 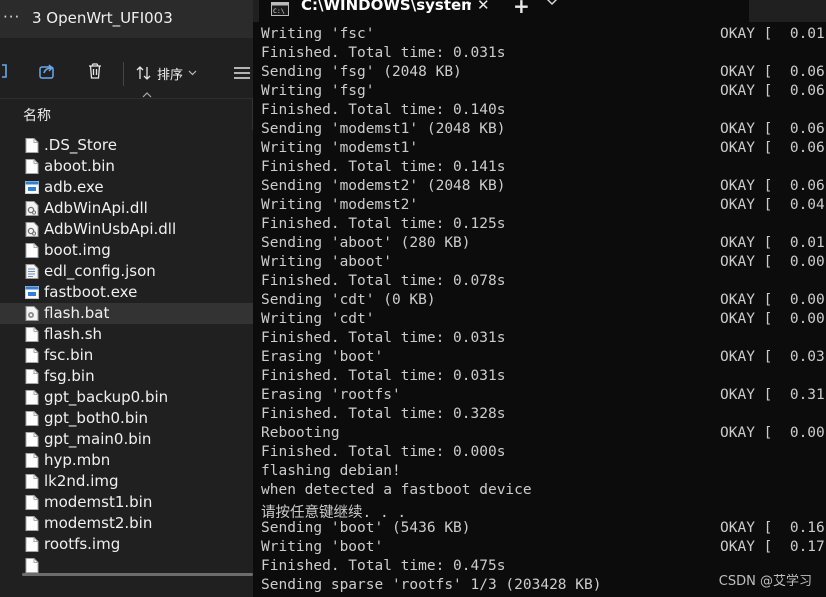 I want to click on file-name: adb.exe, so click(x=74, y=187).